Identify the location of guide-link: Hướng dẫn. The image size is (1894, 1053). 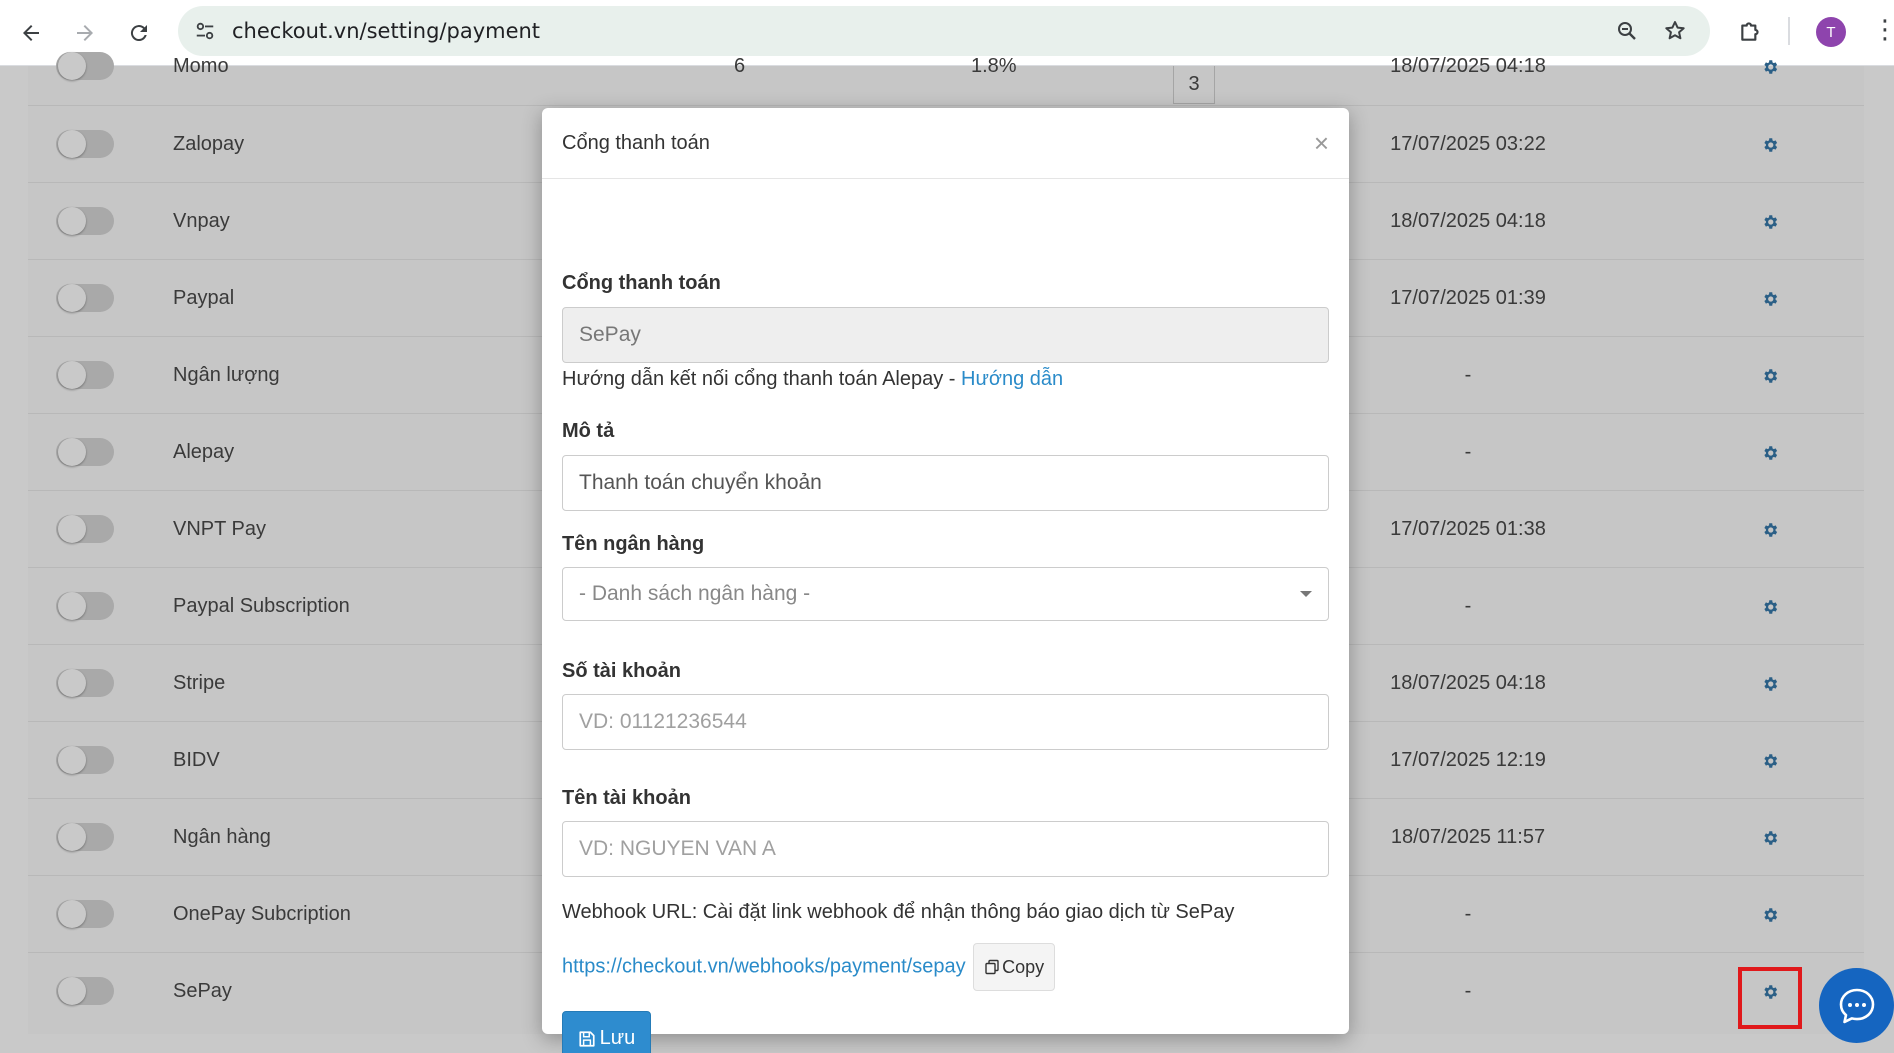
(1012, 379).